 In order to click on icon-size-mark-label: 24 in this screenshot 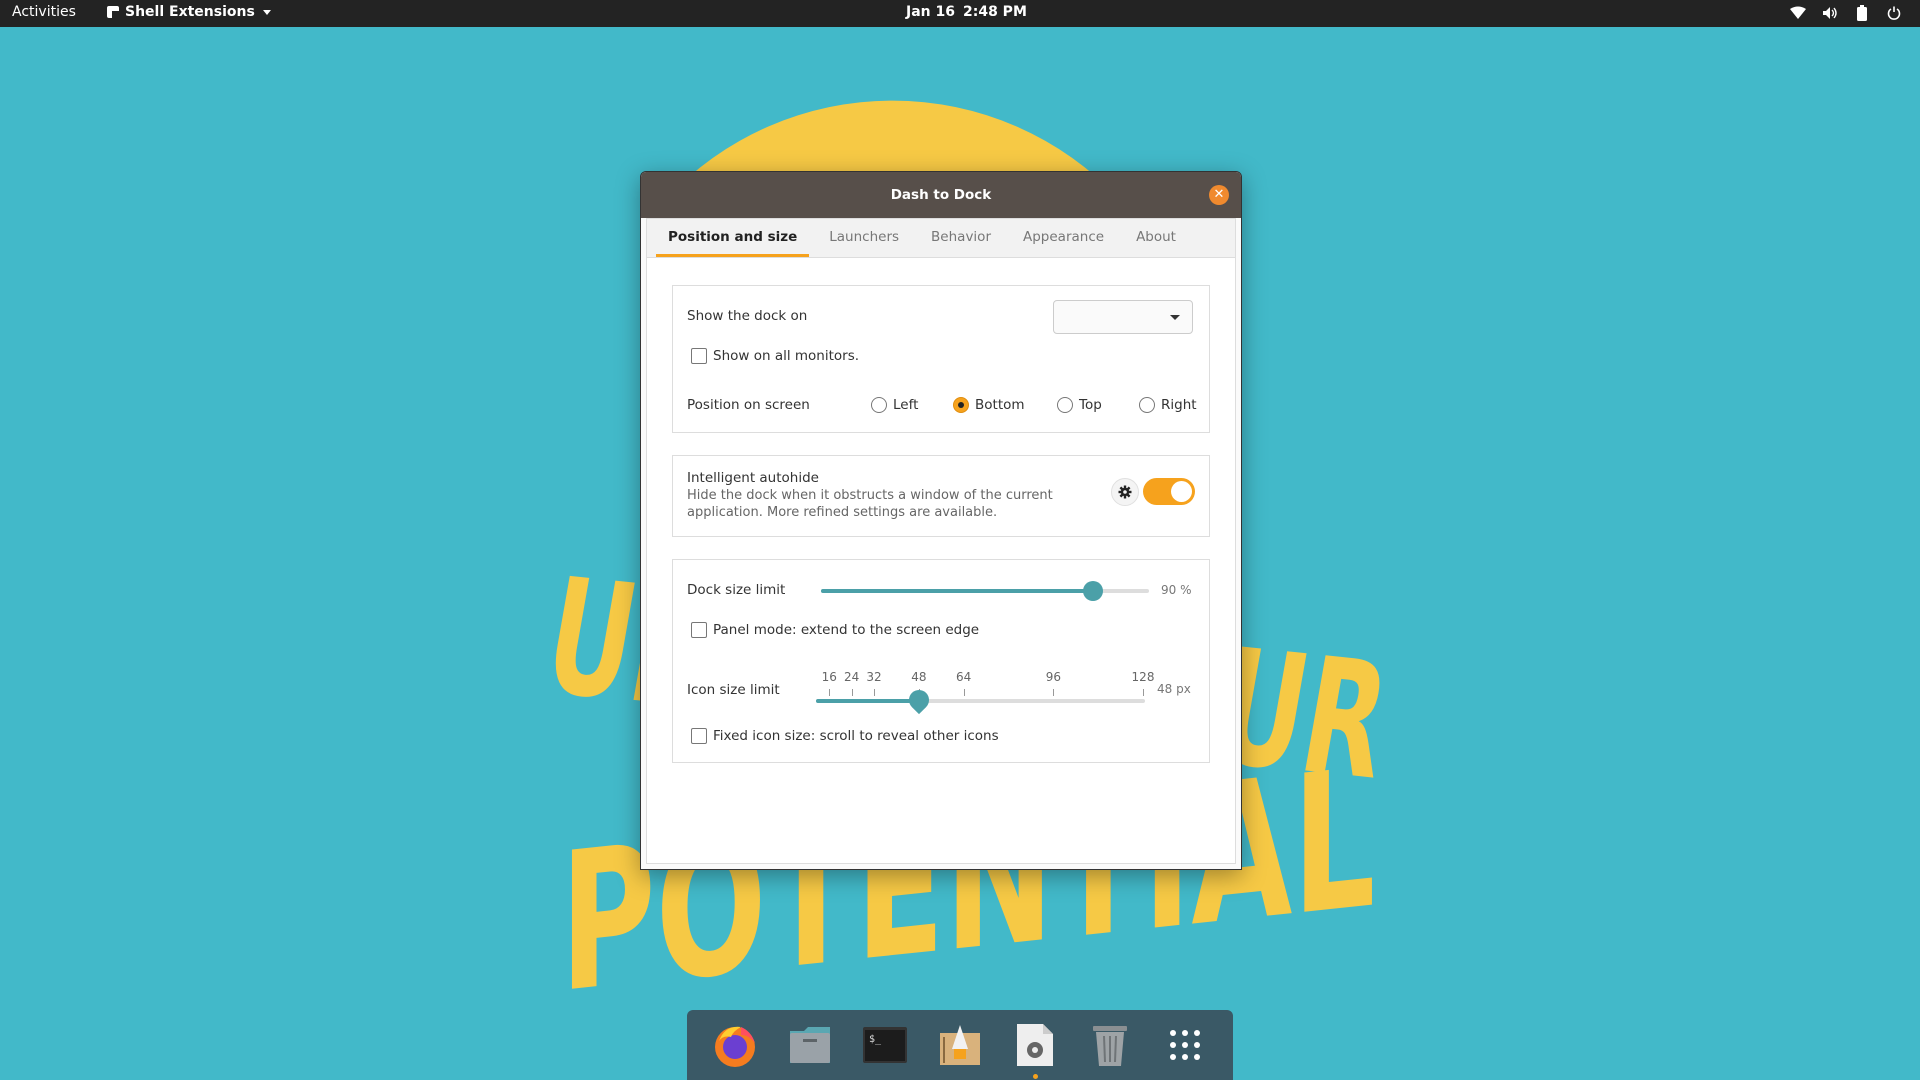, I will do `click(851, 677)`.